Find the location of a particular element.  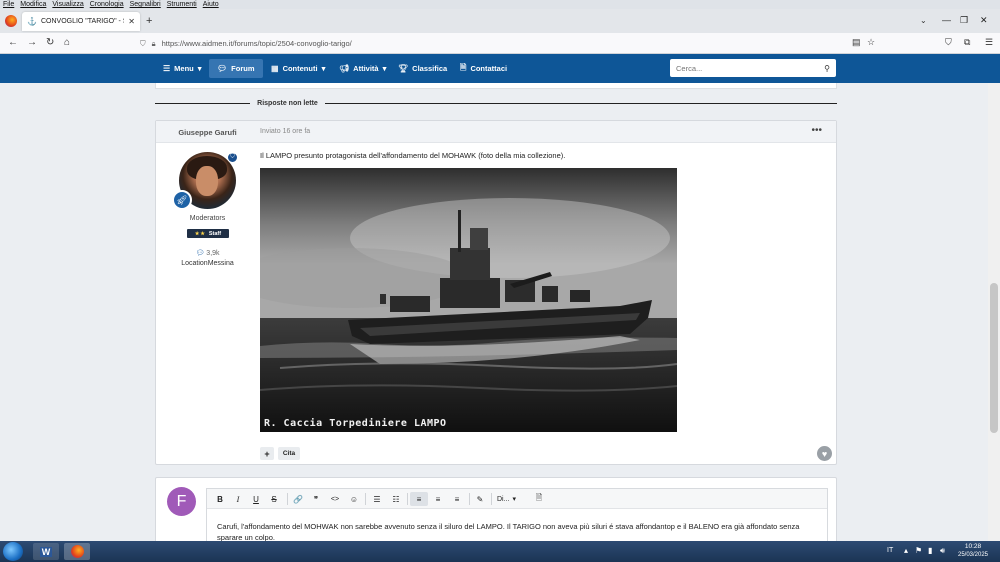

new-tab-icon: + is located at coordinates (149, 21).